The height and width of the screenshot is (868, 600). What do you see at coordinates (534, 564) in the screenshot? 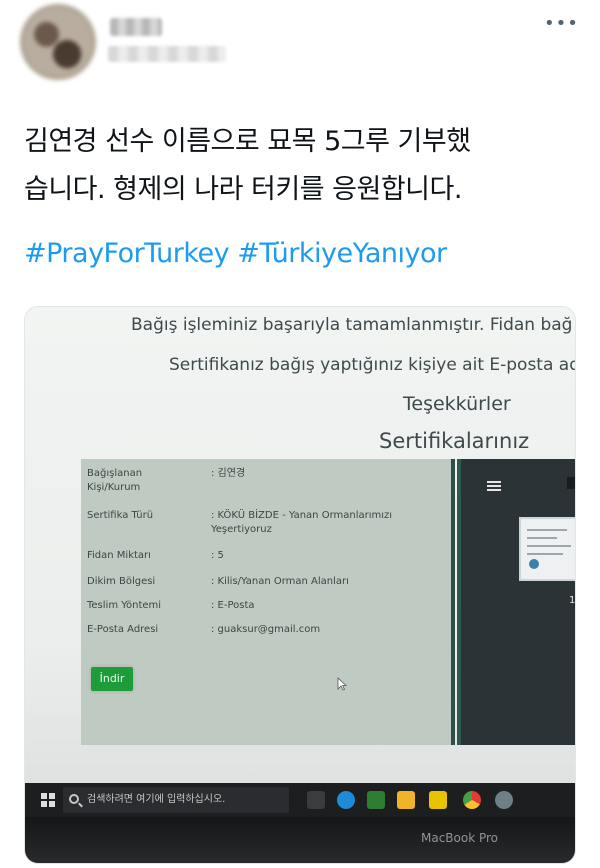
I see `certificate-seal-icon` at bounding box center [534, 564].